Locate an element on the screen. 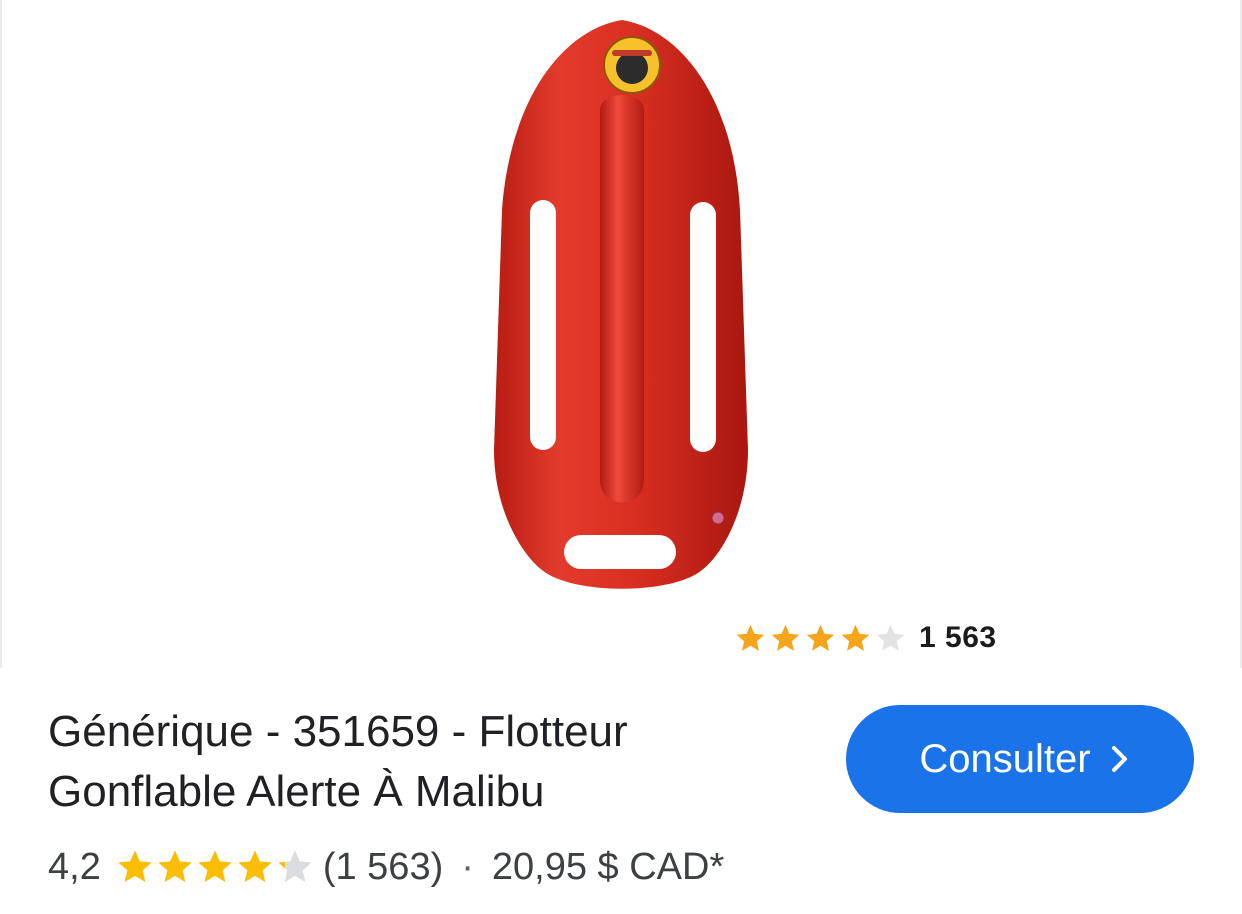 This screenshot has height=914, width=1242. rating-value: 4,2 is located at coordinates (74, 866).